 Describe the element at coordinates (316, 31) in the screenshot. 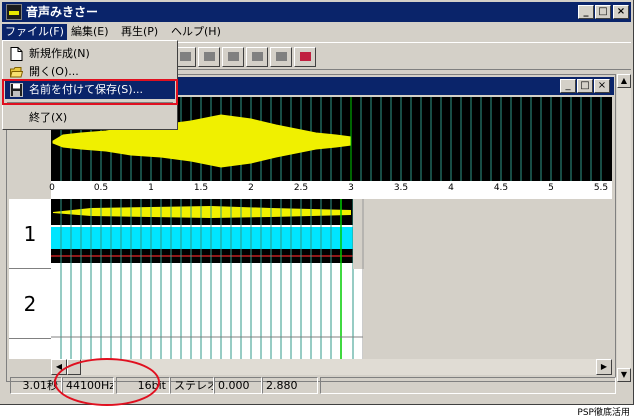

I see `menu-bar: ファイル(F) 編集(E) 再生(P) ヘルプ(H)` at that location.